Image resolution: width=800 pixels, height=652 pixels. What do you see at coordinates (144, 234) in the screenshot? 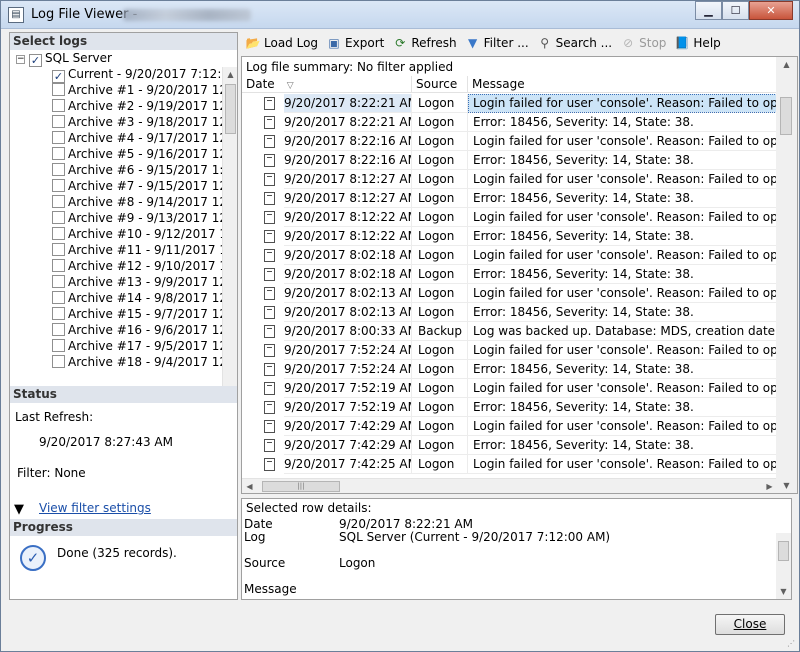
I see `tree-item-log: Archive #10 - 9/12/2017 12:00:0` at bounding box center [144, 234].